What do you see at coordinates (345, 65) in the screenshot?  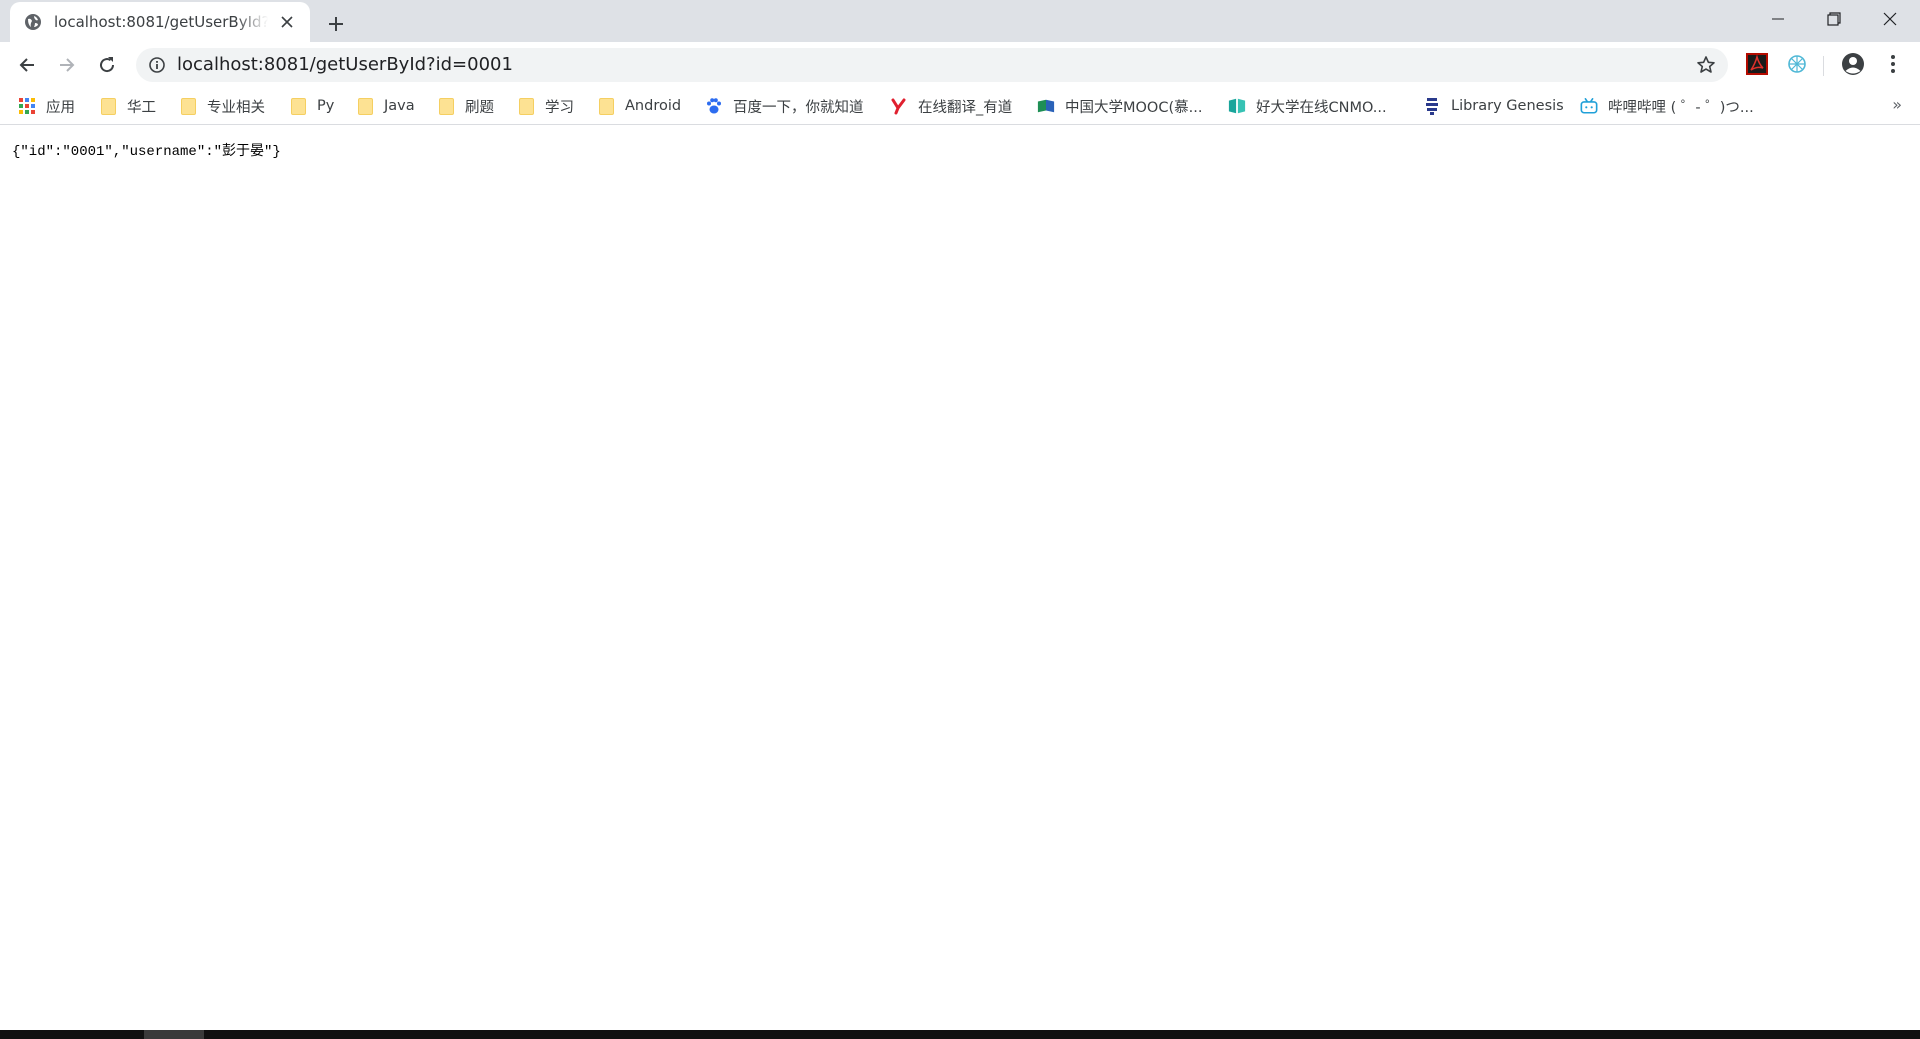 I see `url-text: localhost:8081/getUserById?id=0001` at bounding box center [345, 65].